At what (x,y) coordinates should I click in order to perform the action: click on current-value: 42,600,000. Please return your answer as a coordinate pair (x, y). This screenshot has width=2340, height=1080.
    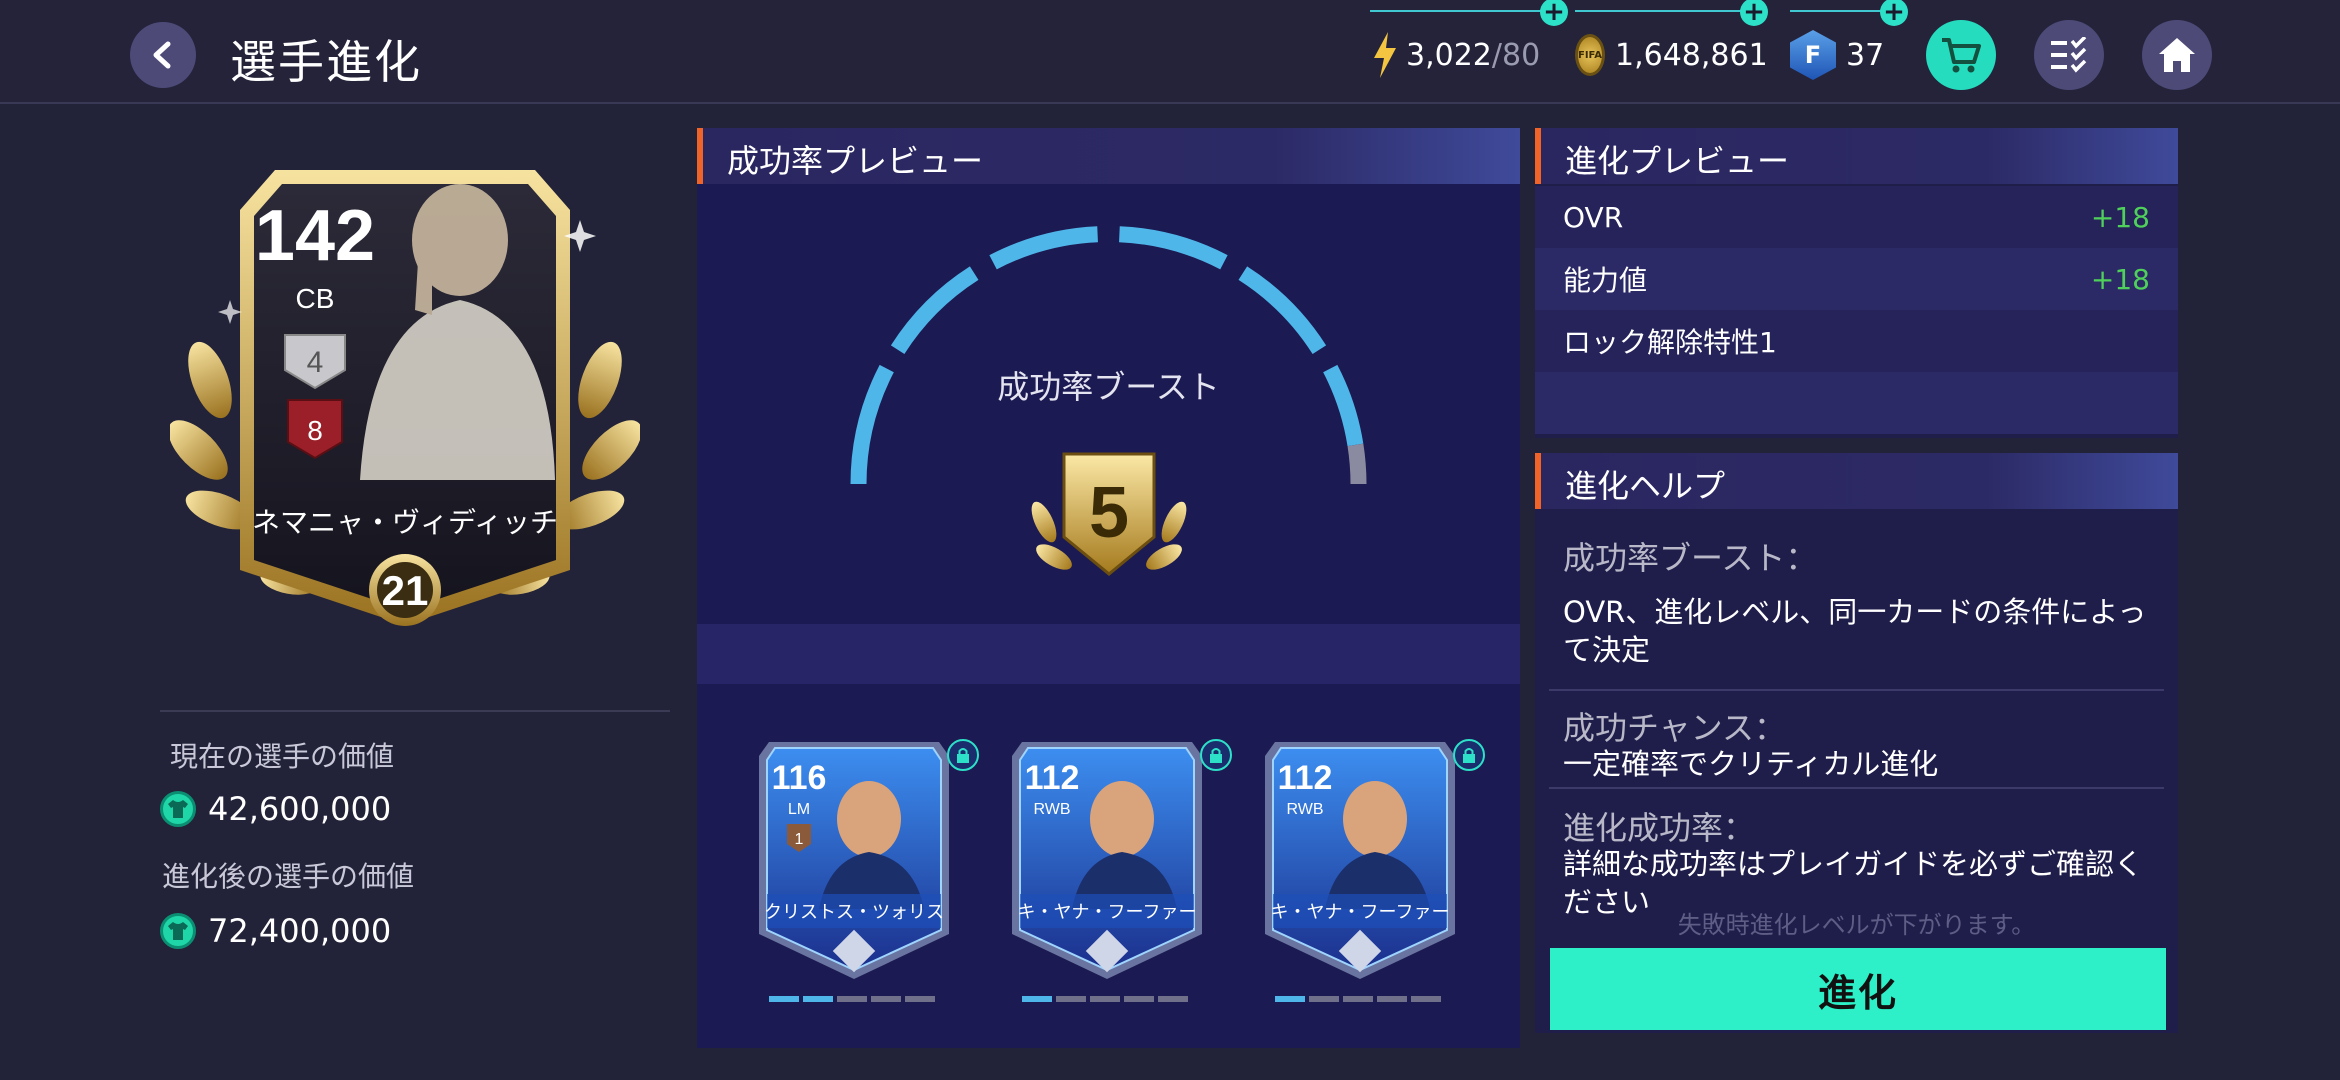
    Looking at the image, I should click on (300, 809).